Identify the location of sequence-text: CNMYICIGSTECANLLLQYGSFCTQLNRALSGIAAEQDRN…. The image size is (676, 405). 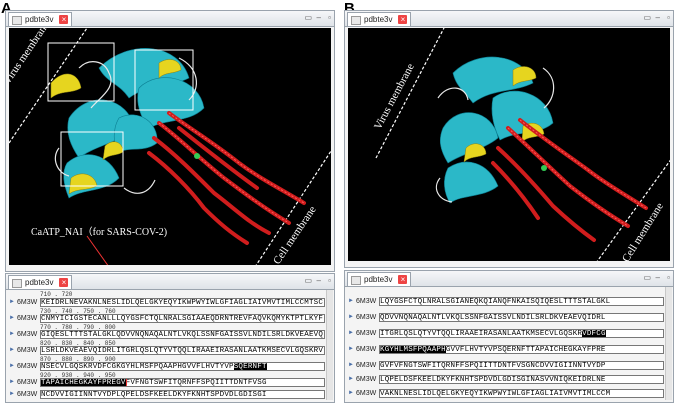
(182, 319).